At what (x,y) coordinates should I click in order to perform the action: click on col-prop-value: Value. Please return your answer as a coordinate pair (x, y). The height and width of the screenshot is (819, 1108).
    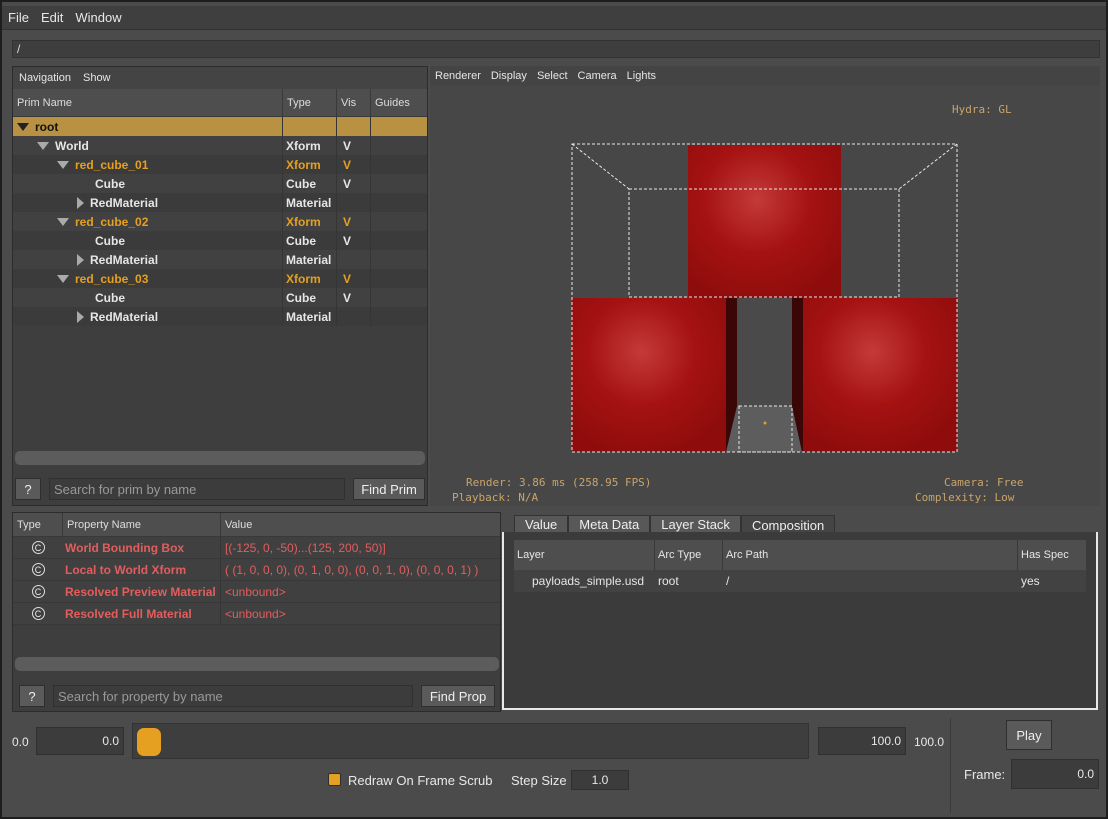
    Looking at the image, I should click on (360, 524).